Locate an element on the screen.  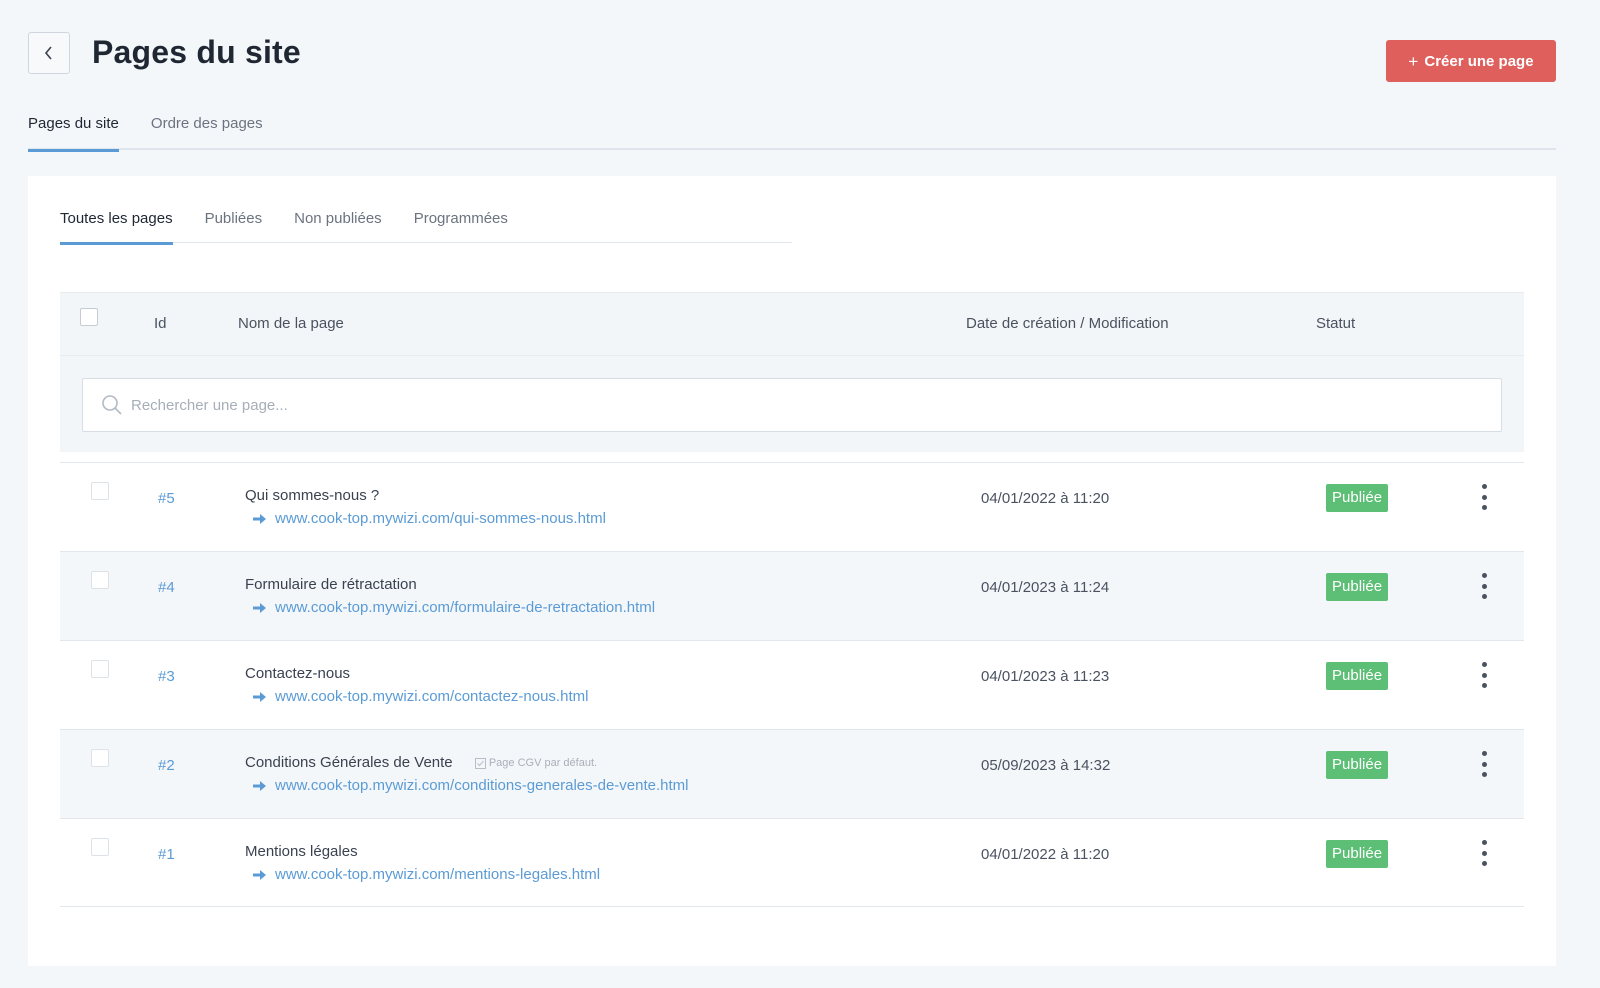
create-page-button: + Créer une page is located at coordinates (1471, 61).